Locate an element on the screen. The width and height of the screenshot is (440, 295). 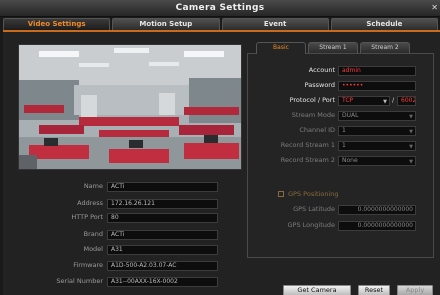
channel-id-label: Channel ID is located at coordinates (317, 130).